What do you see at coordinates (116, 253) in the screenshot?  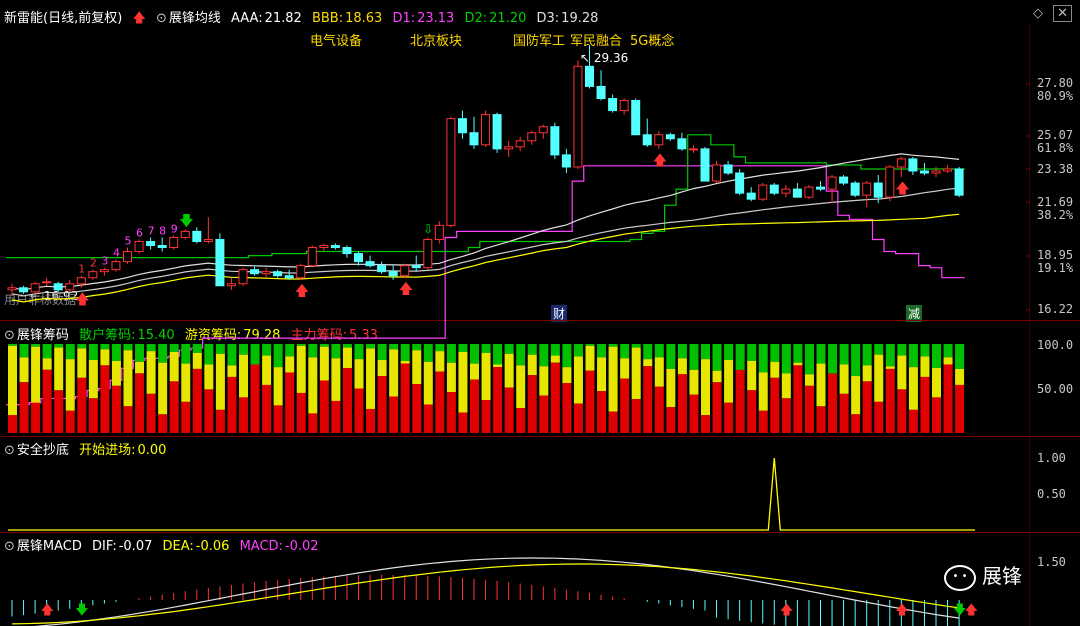 I see `count-label: 4` at bounding box center [116, 253].